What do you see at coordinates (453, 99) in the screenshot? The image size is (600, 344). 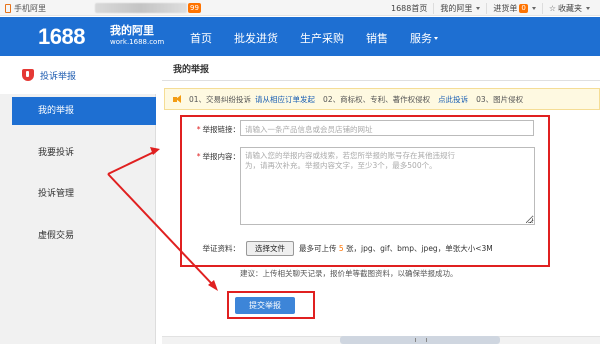 I see `notice-link-complain: 点此投诉` at bounding box center [453, 99].